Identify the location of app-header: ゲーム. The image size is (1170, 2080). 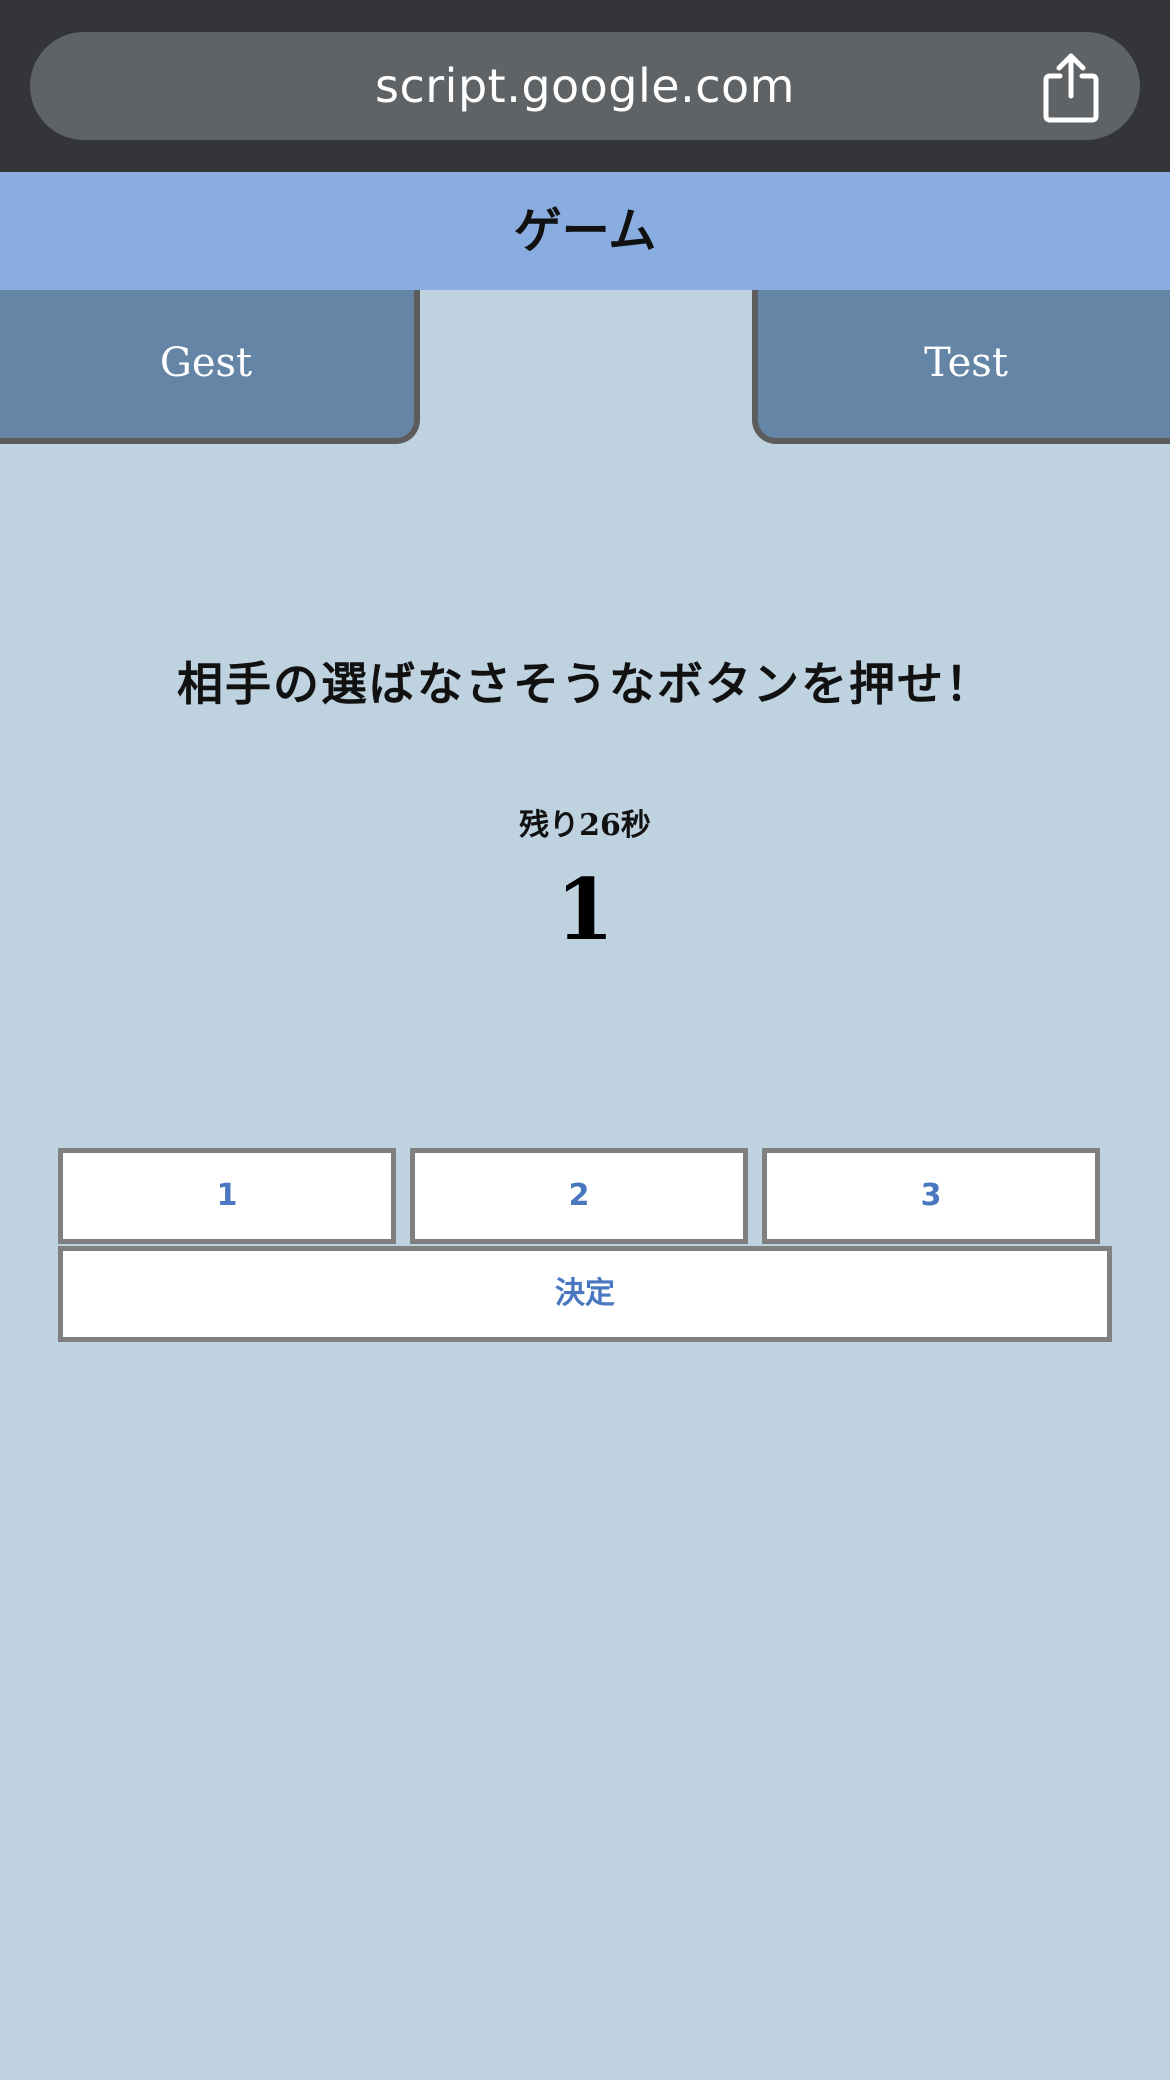
(585, 231).